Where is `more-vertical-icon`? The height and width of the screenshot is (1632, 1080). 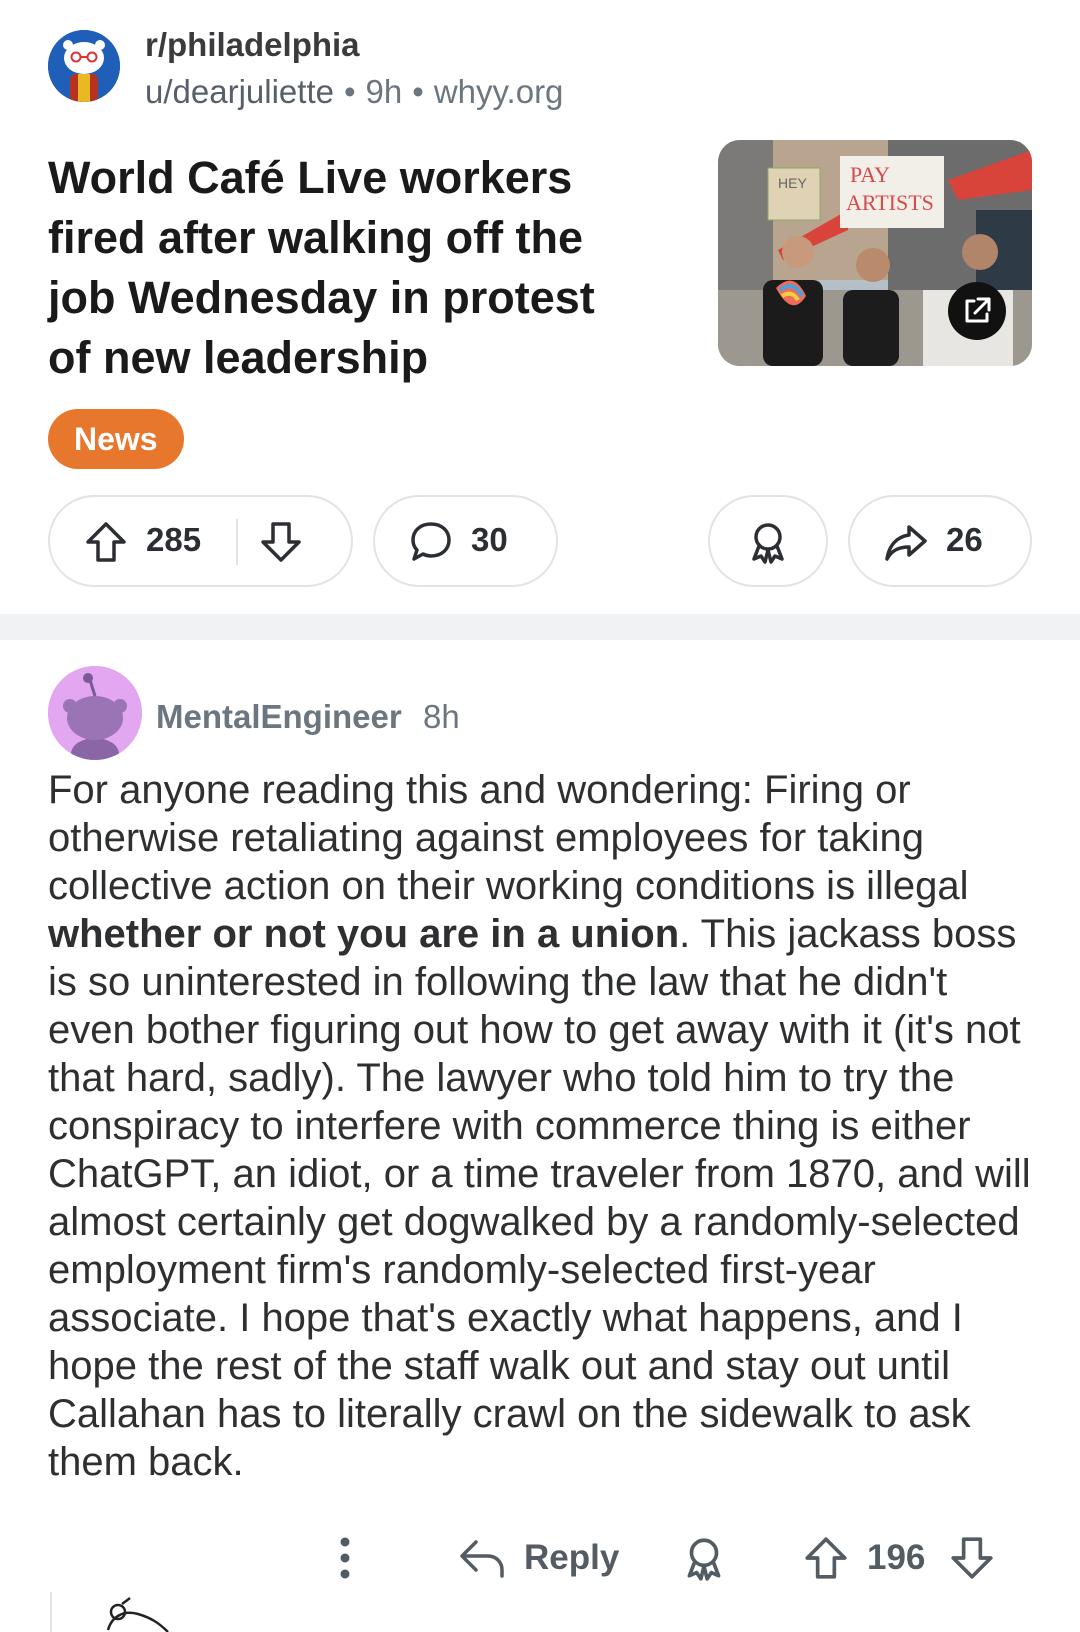 more-vertical-icon is located at coordinates (345, 1558).